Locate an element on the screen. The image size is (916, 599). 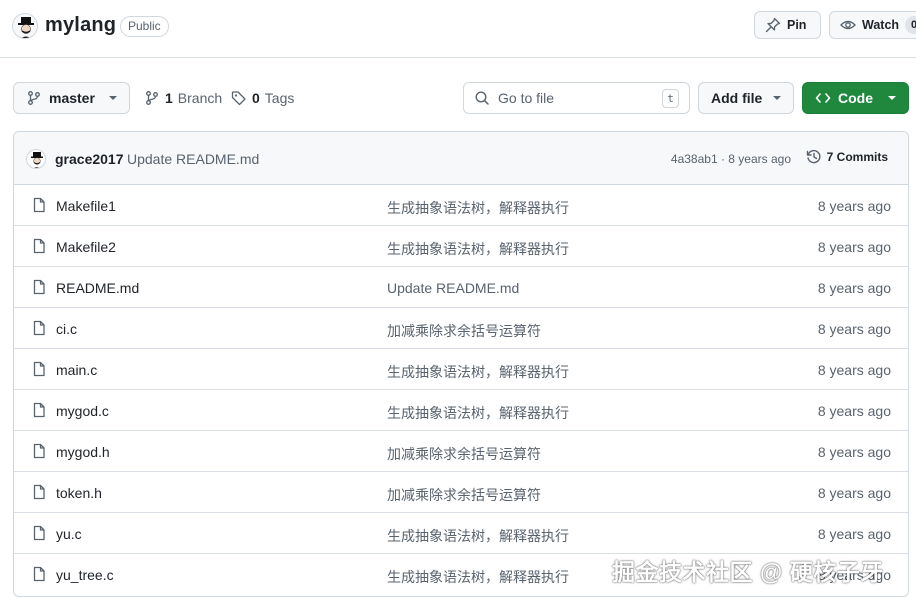
commit-hash-and-time: 4a38ab1 · 8 years ago is located at coordinates (731, 159).